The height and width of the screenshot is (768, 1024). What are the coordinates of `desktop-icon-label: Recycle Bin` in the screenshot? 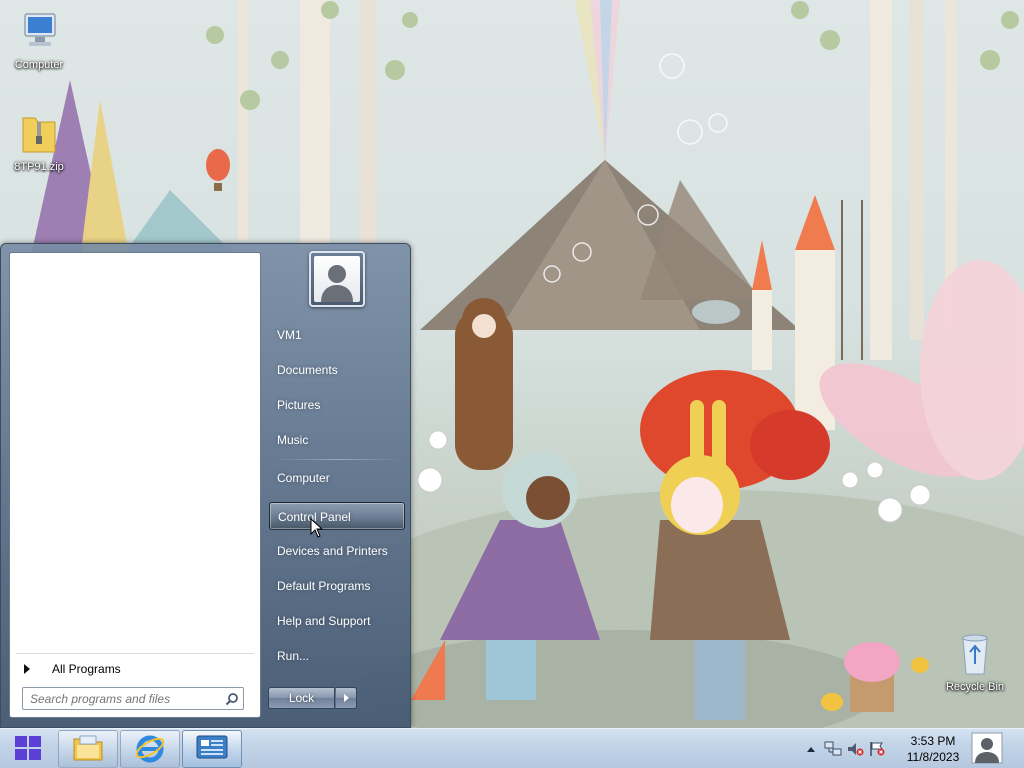 It's located at (975, 687).